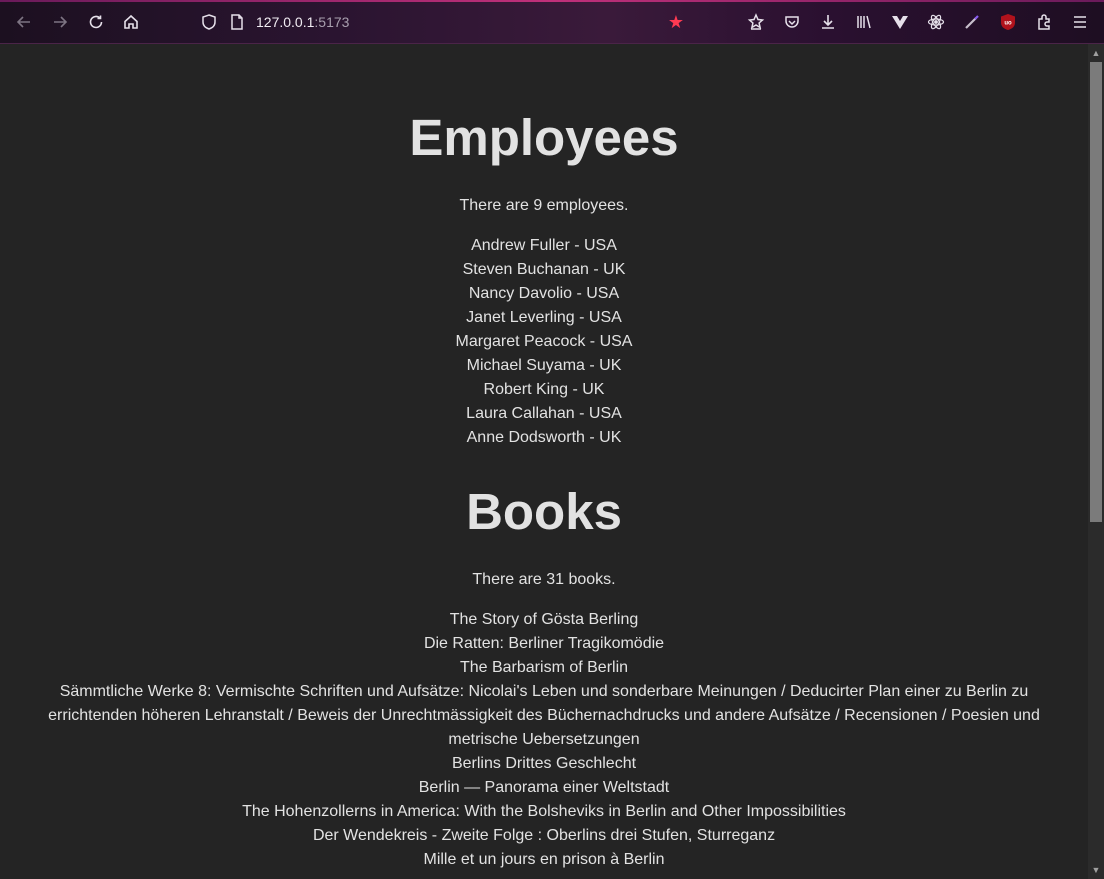 Image resolution: width=1104 pixels, height=879 pixels. What do you see at coordinates (864, 22) in the screenshot?
I see `library-icon` at bounding box center [864, 22].